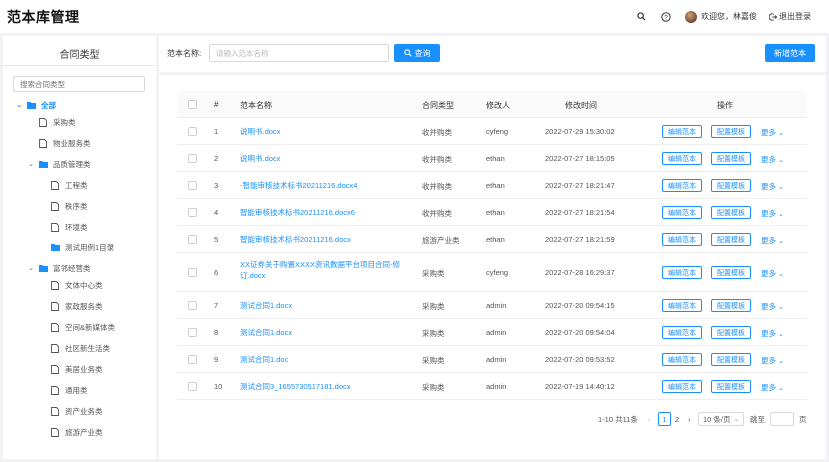  I want to click on row-type: 采购类, so click(433, 273).